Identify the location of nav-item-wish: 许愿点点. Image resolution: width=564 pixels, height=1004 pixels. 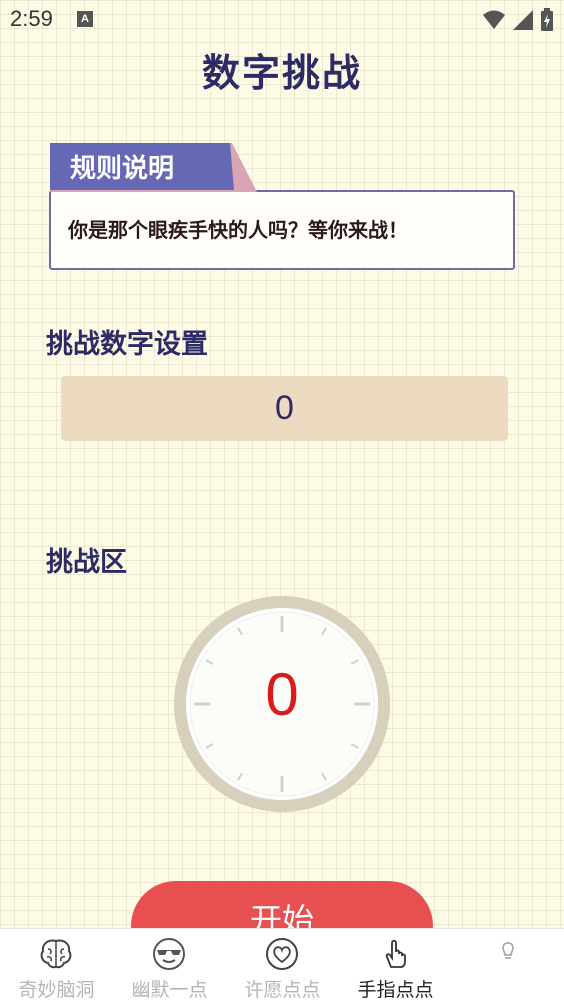
(282, 966).